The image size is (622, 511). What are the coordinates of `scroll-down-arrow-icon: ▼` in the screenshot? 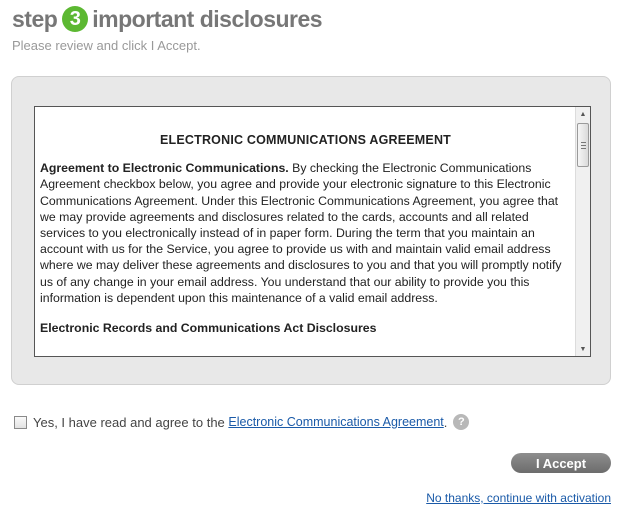 It's located at (583, 349).